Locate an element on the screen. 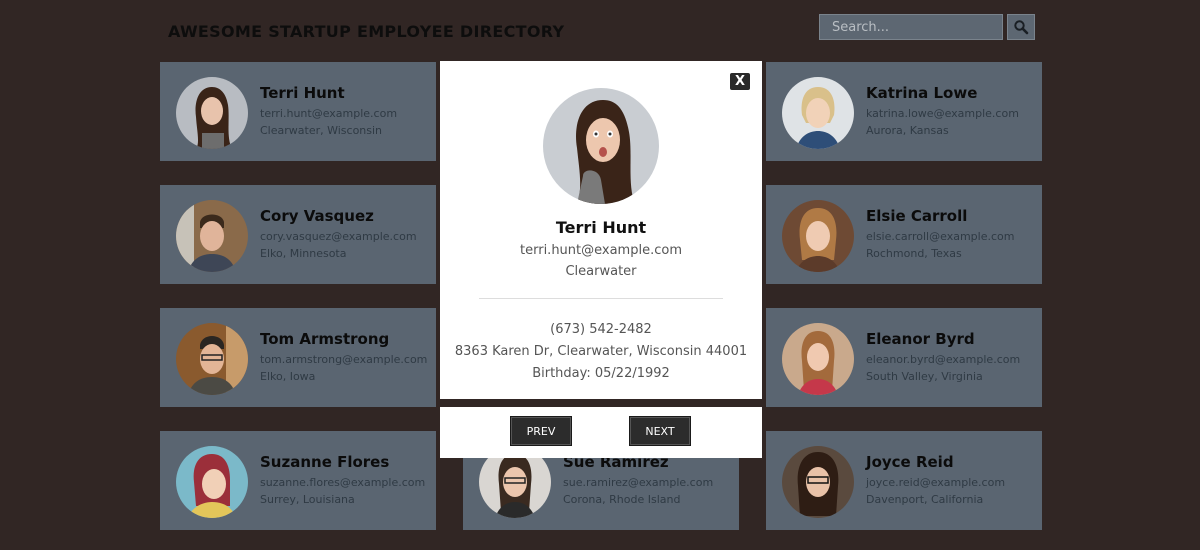 The height and width of the screenshot is (550, 1200). employee-name: Terri Hunt is located at coordinates (302, 93).